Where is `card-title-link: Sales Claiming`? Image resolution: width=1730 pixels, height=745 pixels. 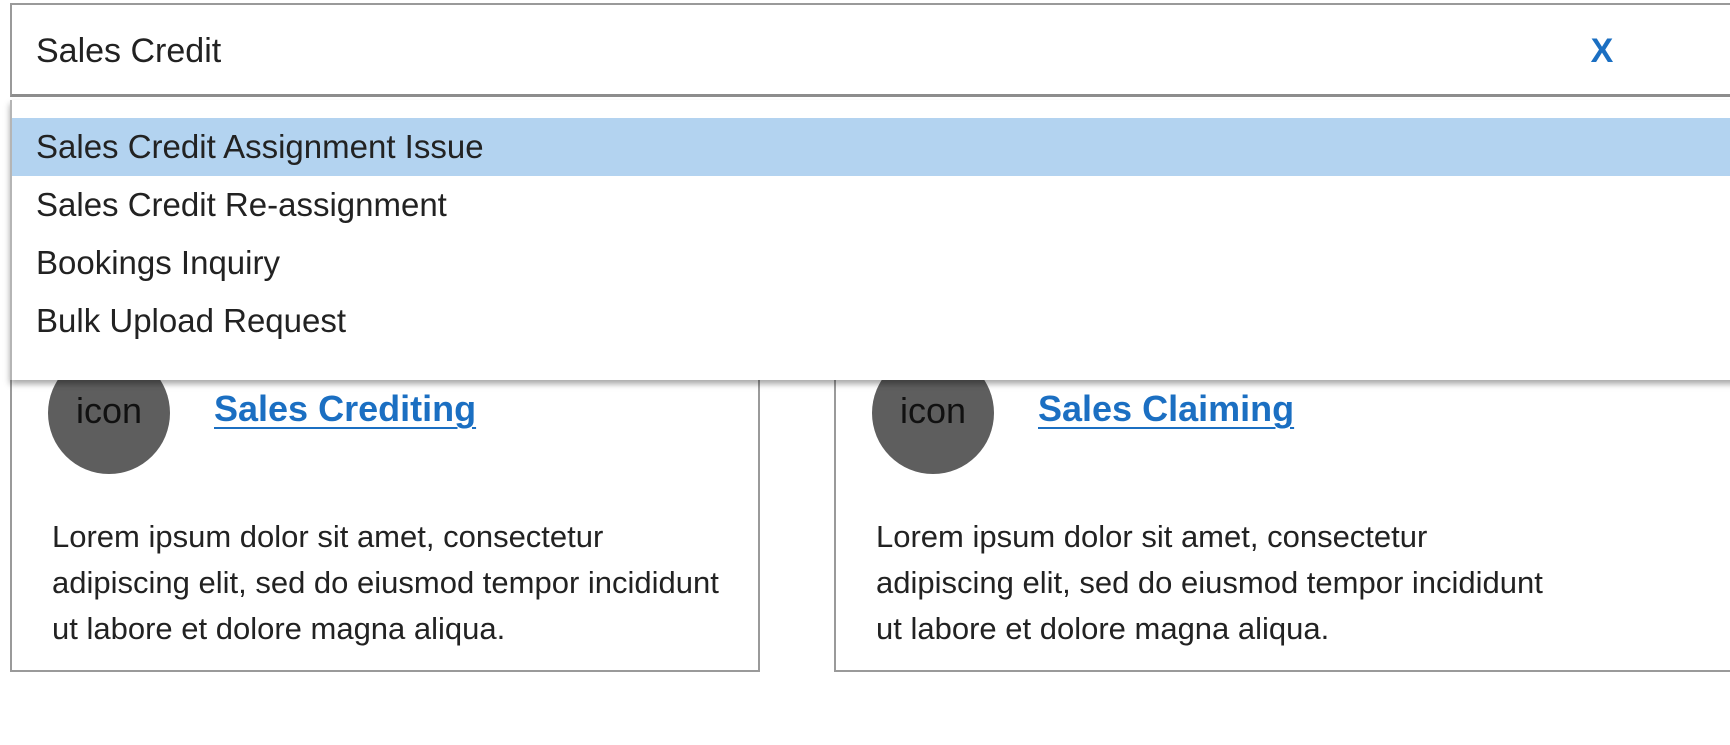 card-title-link: Sales Claiming is located at coordinates (1166, 409).